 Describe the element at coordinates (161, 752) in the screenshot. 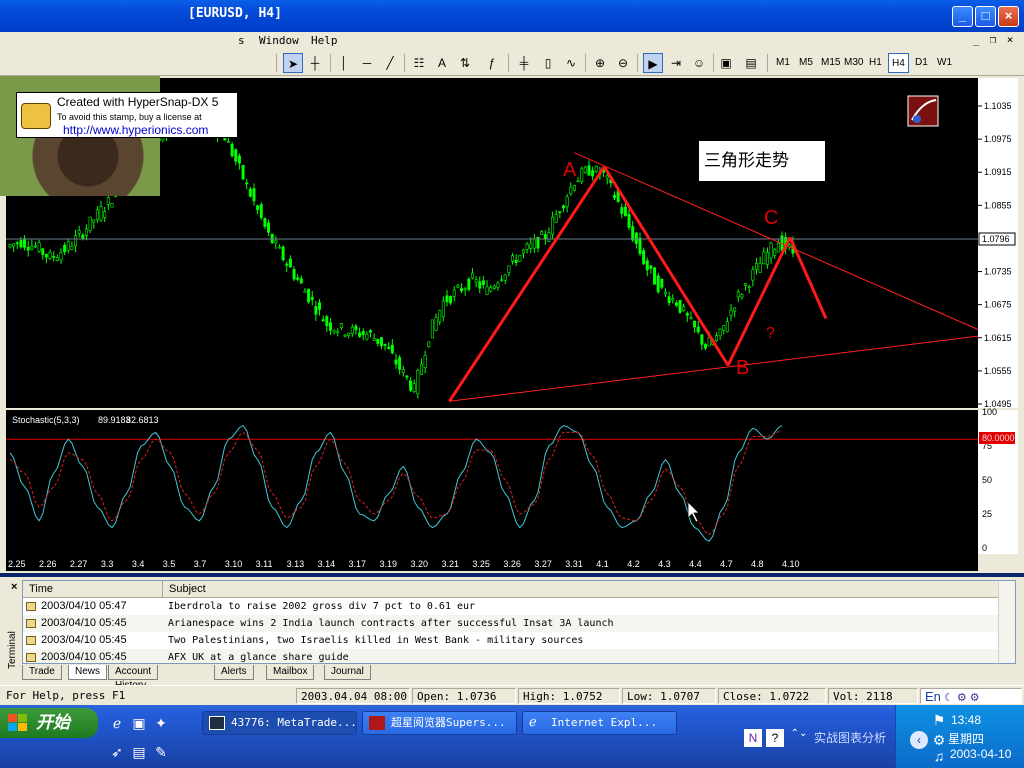

I see `tool-quicklaunch-icon: ✎` at that location.